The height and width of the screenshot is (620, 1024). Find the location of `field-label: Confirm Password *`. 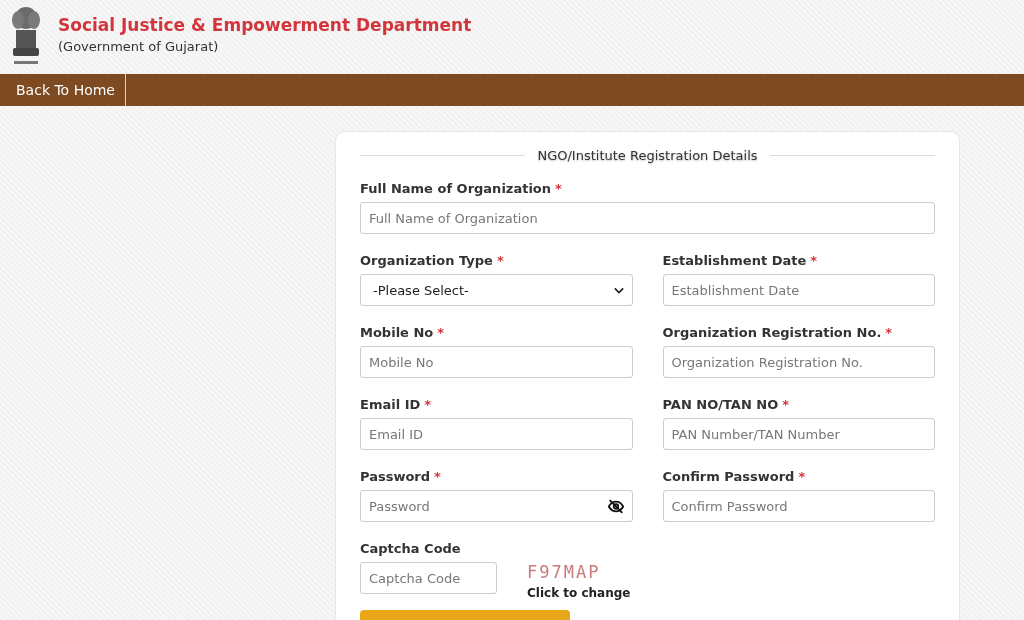

field-label: Confirm Password * is located at coordinates (734, 476).